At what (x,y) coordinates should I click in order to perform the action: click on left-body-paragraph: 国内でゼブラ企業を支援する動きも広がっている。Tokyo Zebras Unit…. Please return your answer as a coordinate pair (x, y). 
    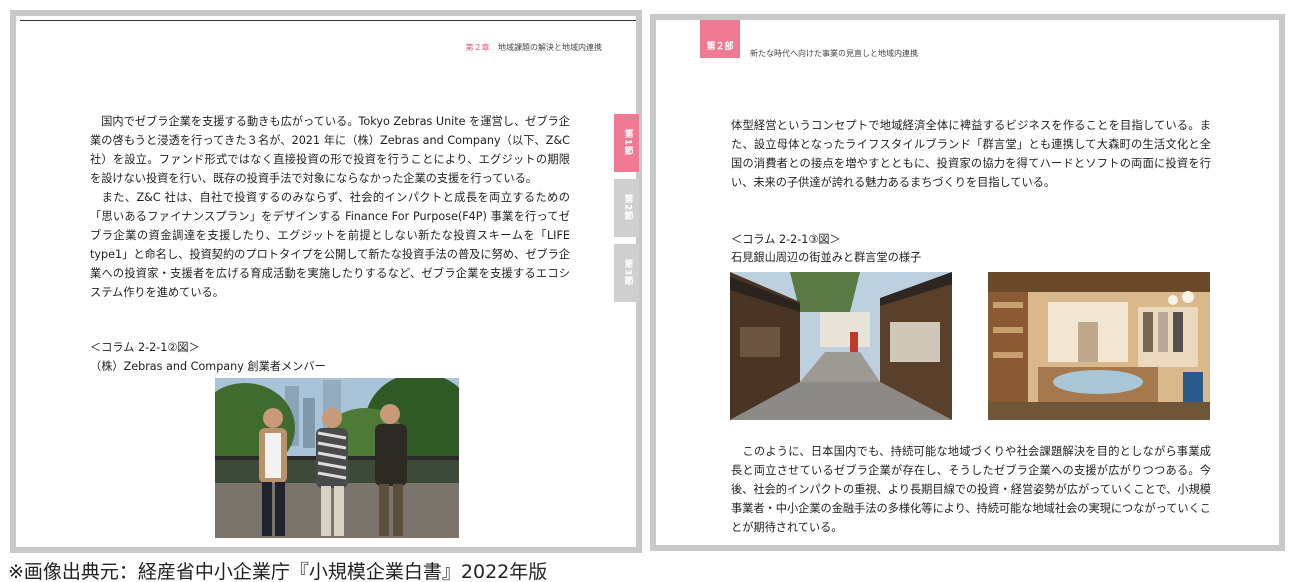
    Looking at the image, I should click on (330, 207).